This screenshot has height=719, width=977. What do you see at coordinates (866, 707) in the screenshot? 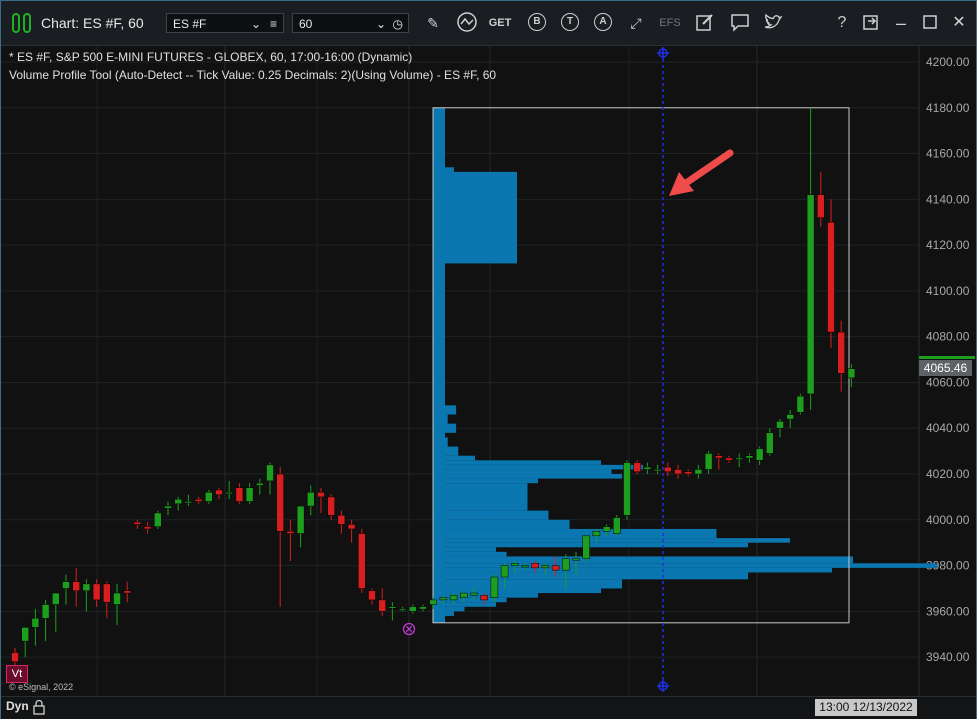
I see `cursor-time-label: 13:00 12/13/2022` at bounding box center [866, 707].